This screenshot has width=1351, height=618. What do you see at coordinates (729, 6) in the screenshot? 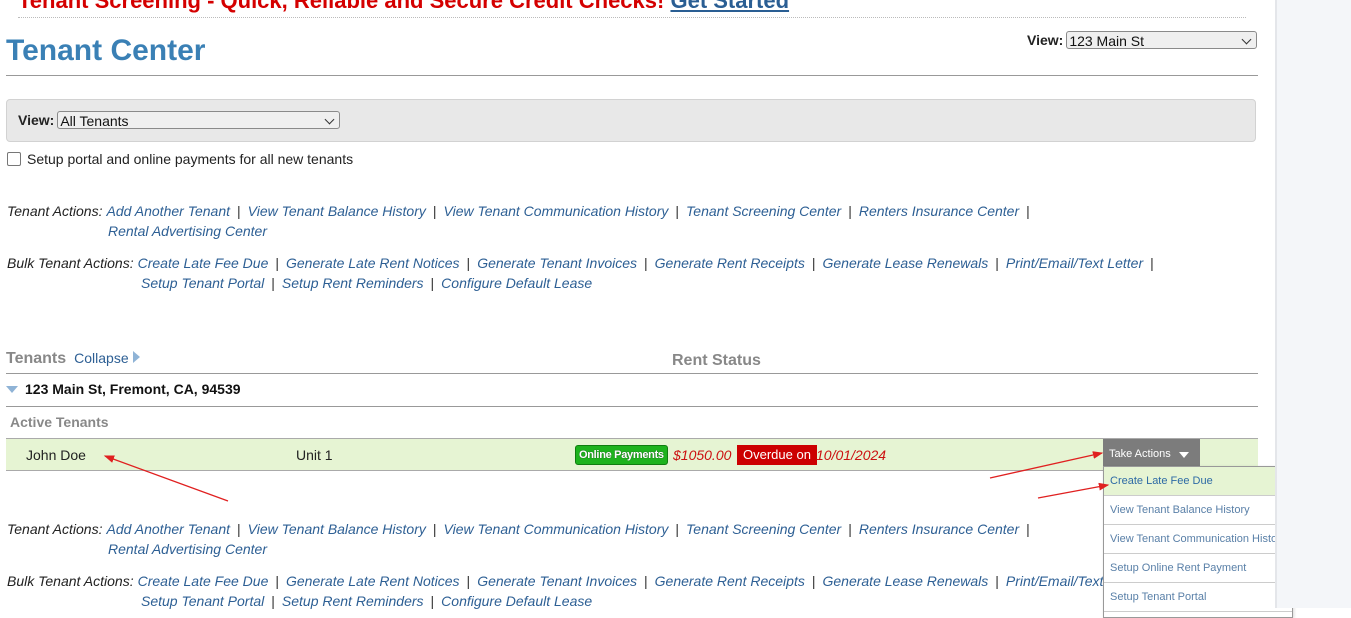
I see `get-started-link: Get Started` at bounding box center [729, 6].